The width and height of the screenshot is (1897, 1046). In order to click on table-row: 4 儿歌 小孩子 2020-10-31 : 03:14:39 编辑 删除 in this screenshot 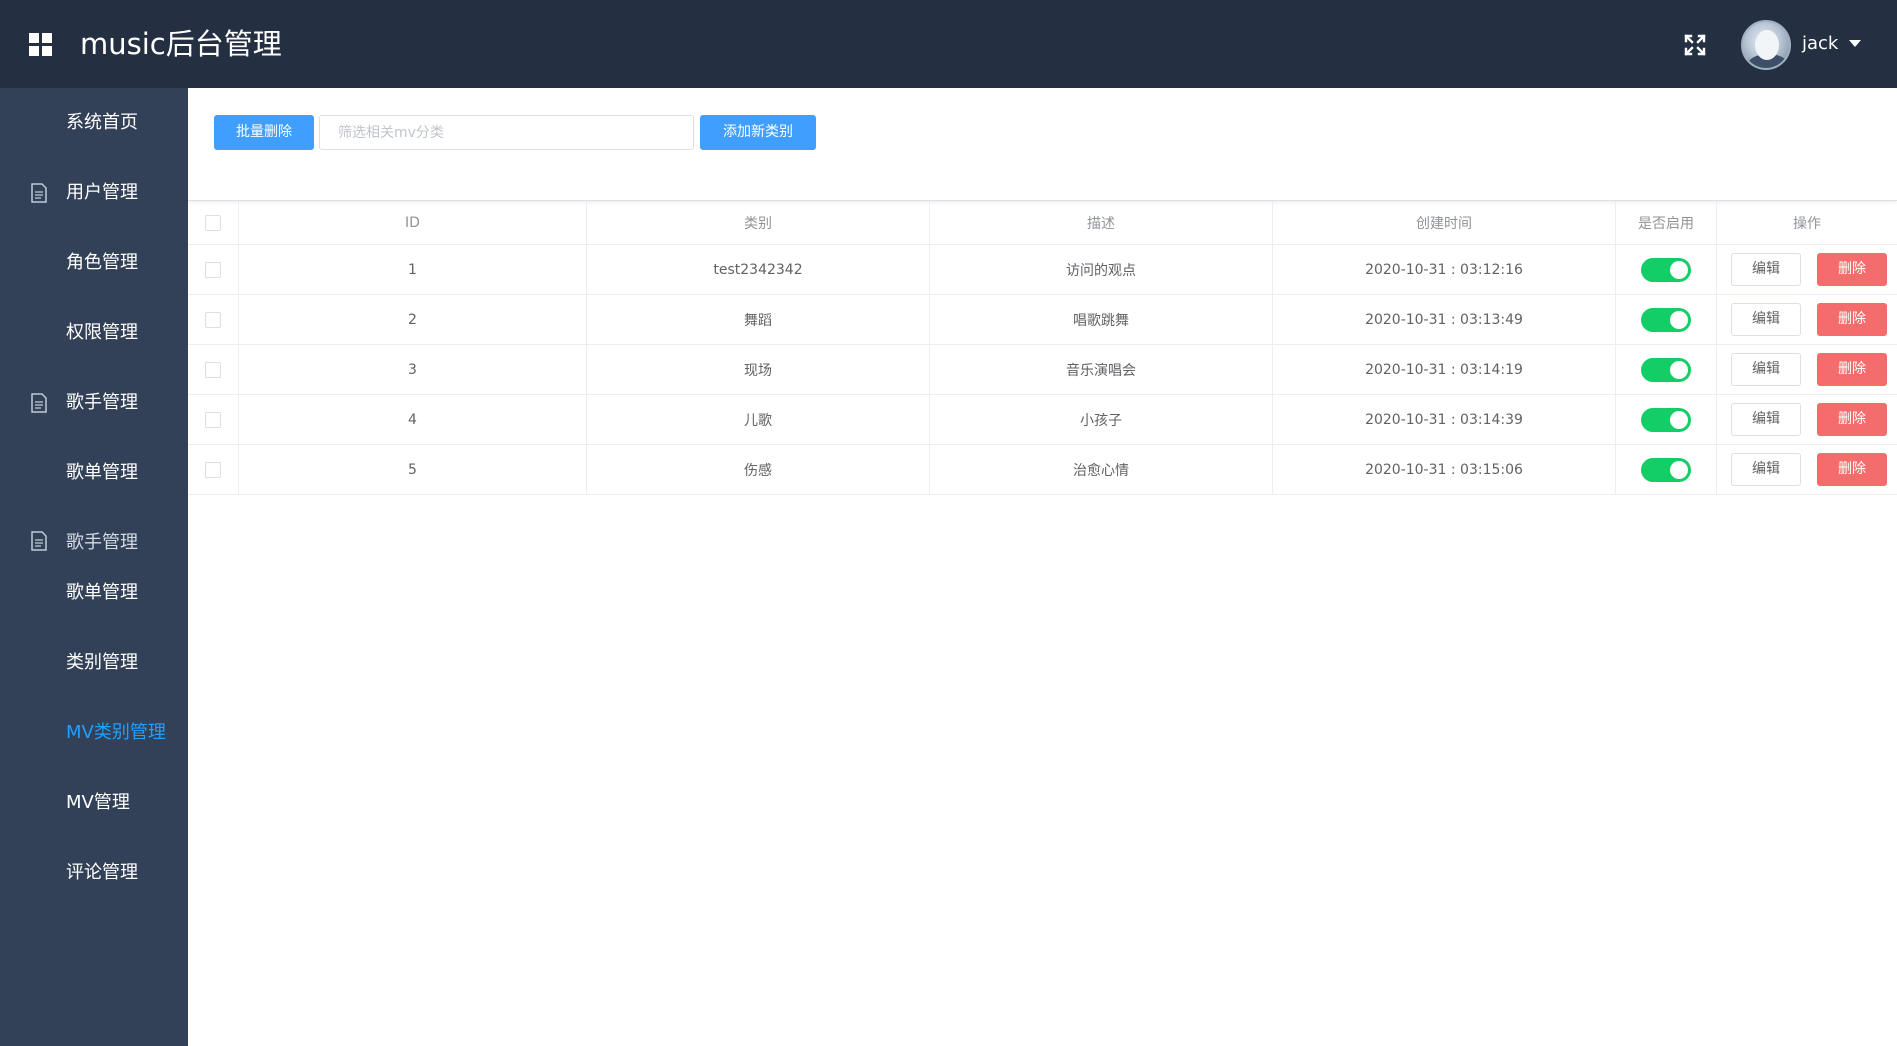, I will do `click(1042, 420)`.